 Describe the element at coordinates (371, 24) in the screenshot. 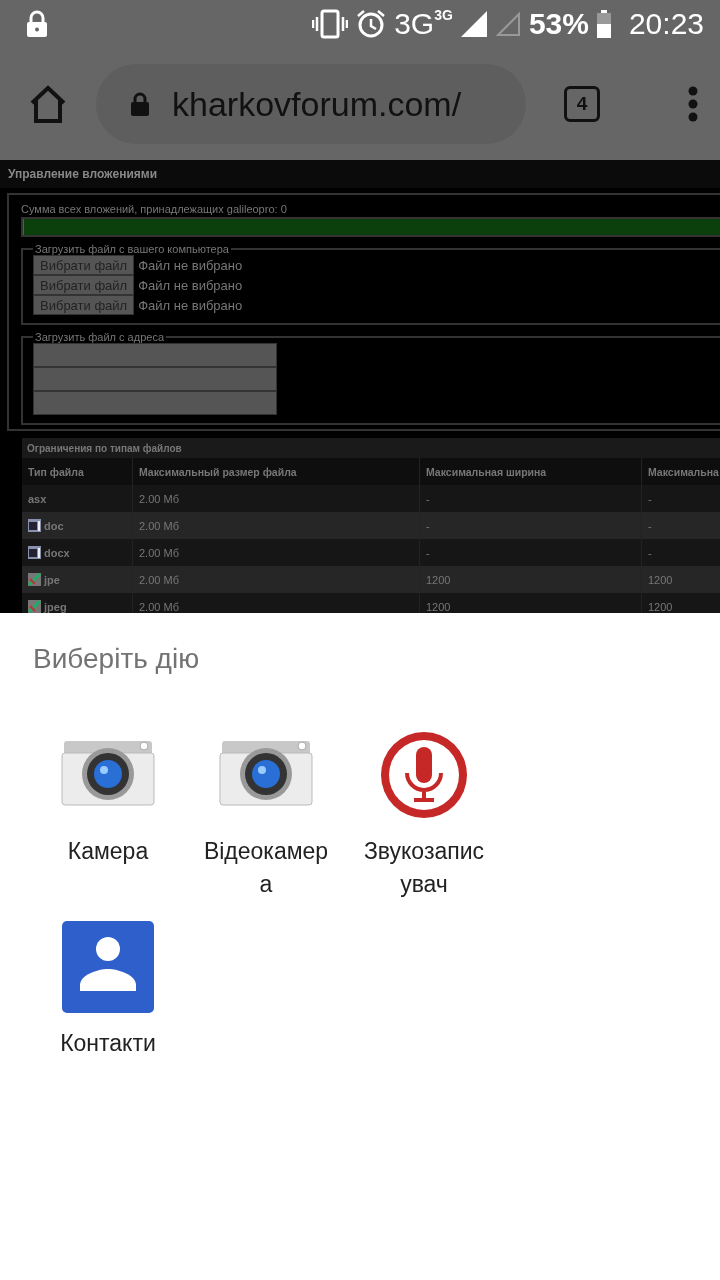

I see `alarm-icon` at that location.